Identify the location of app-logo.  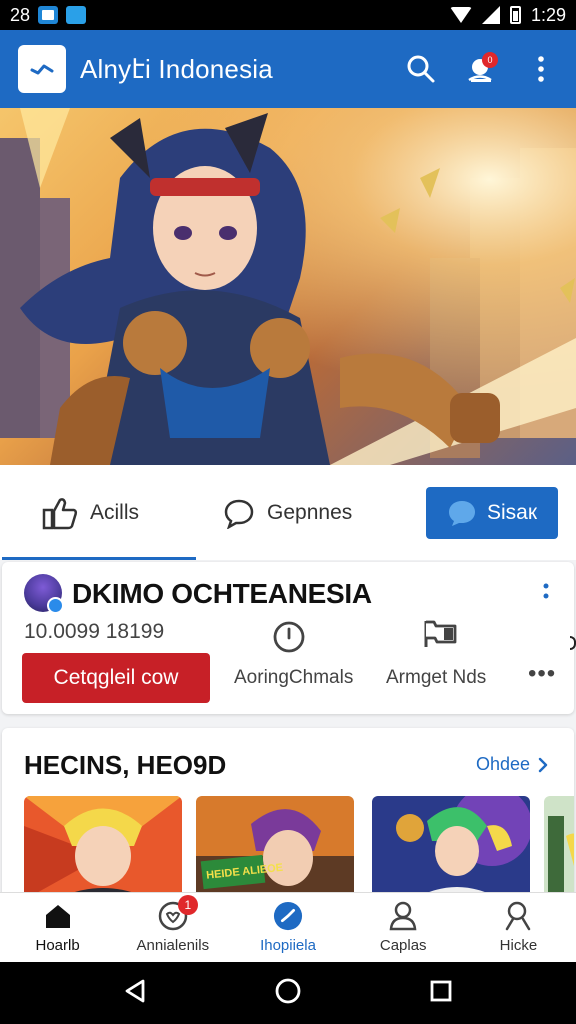
(42, 69).